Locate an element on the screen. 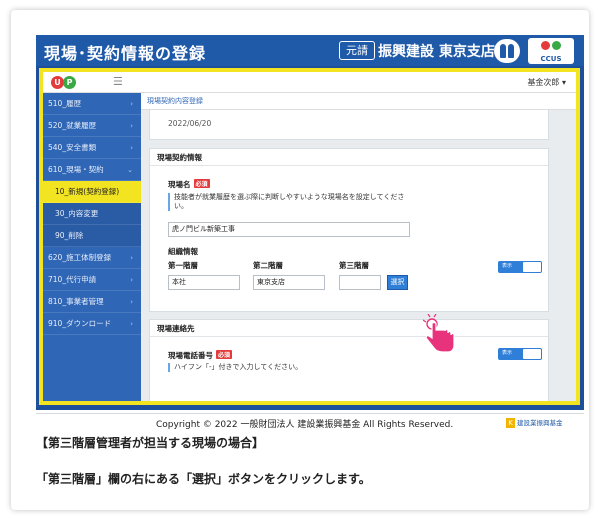 The image size is (600, 522). sidebar-item-work-history: 520_就業履歴 › is located at coordinates (92, 126).